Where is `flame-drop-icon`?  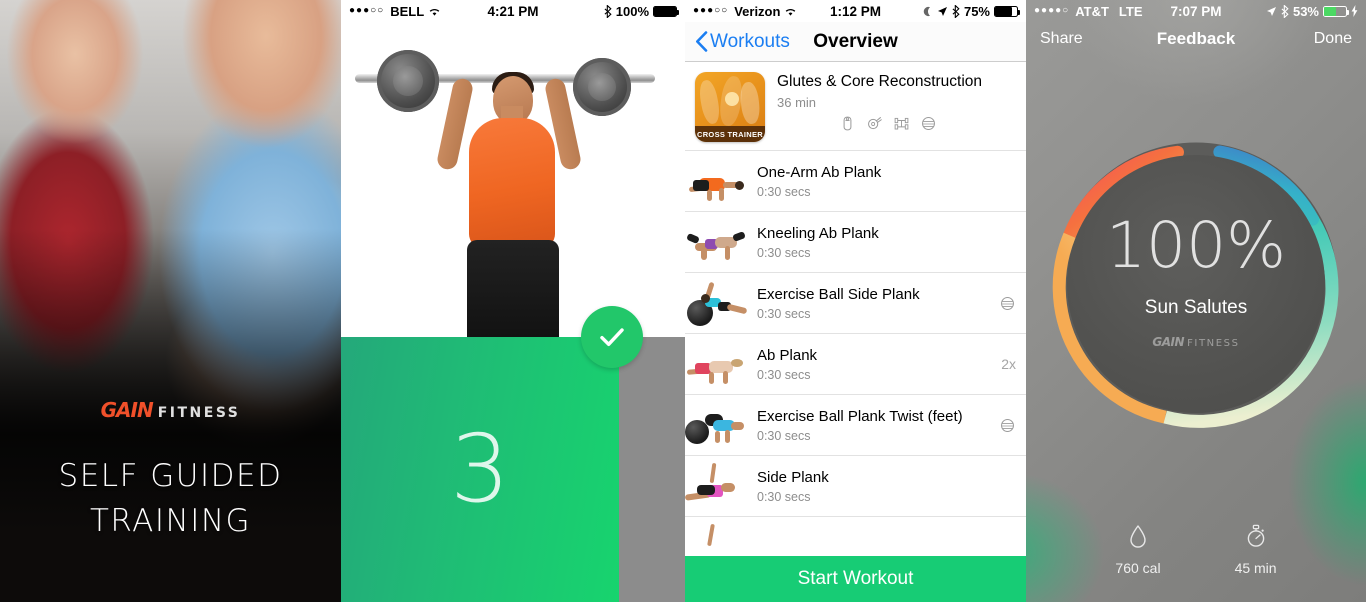
flame-drop-icon is located at coordinates (1138, 536).